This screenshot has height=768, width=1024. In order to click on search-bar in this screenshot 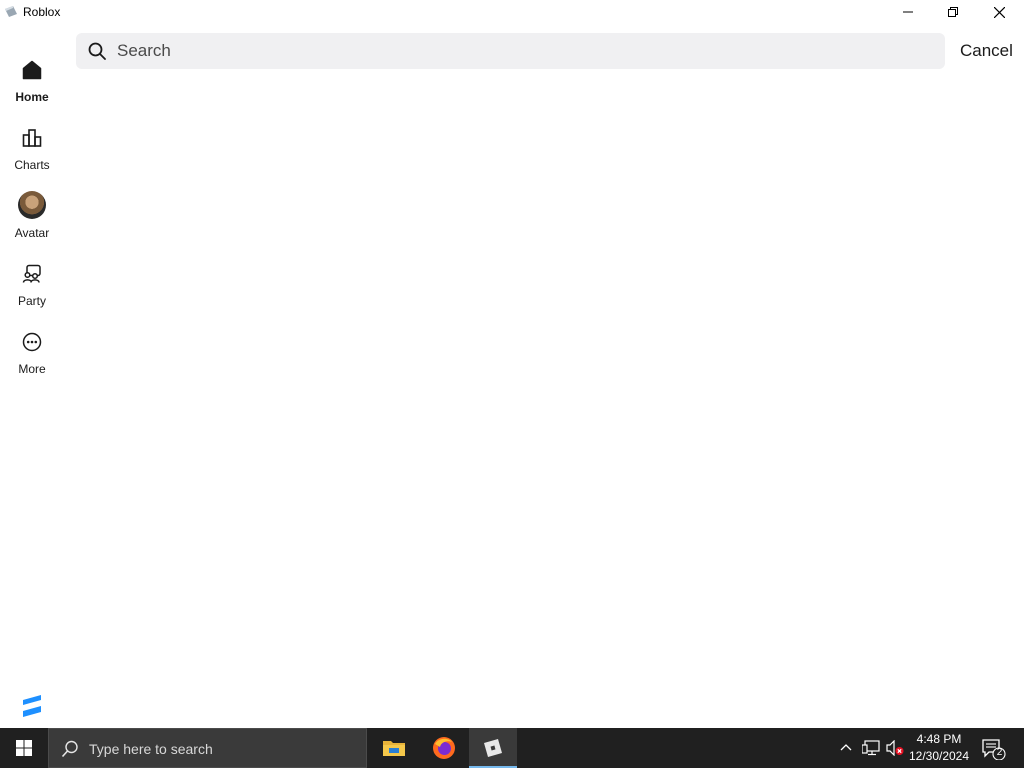, I will do `click(510, 51)`.